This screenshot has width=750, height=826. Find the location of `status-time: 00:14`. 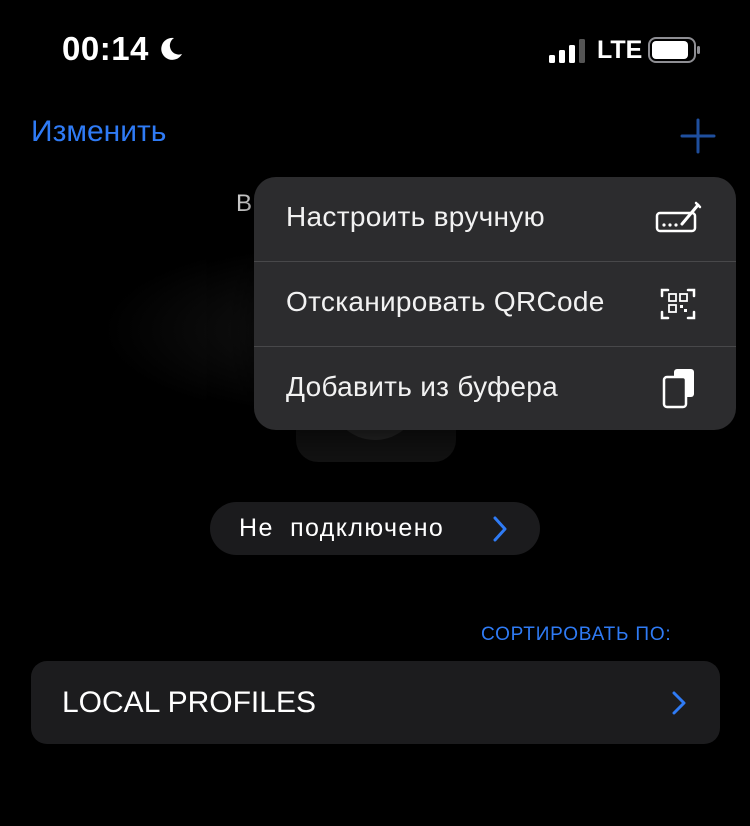

status-time: 00:14 is located at coordinates (105, 48).